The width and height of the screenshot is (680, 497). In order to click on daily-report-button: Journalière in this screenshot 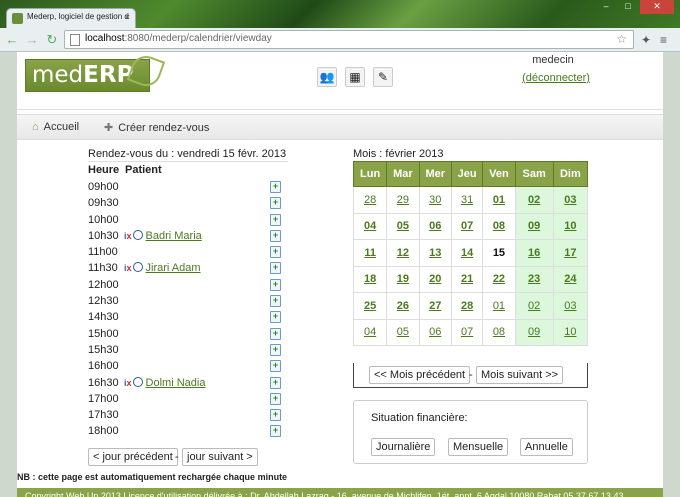, I will do `click(403, 447)`.